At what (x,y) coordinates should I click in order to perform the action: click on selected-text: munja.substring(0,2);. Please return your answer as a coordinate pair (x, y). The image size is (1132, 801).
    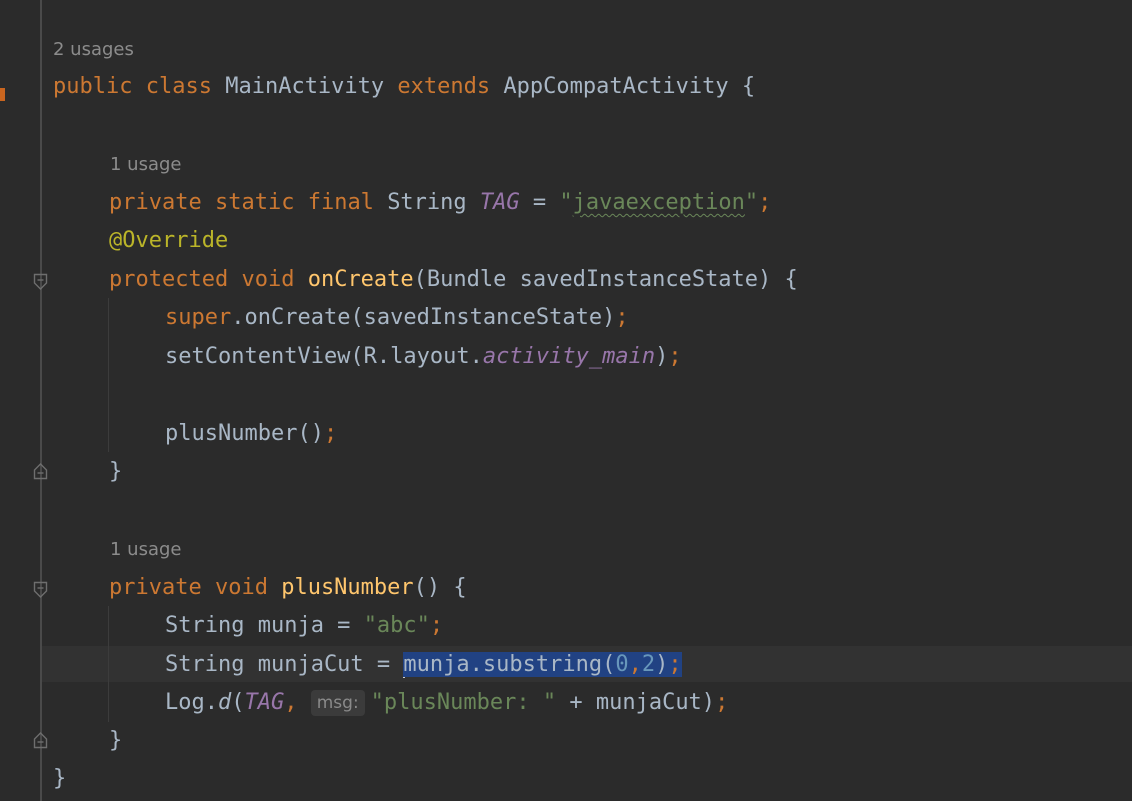
    Looking at the image, I should click on (542, 664).